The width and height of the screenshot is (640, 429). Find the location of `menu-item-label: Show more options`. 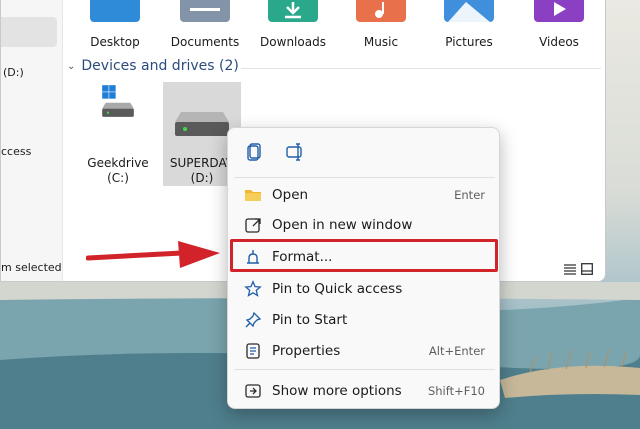

menu-item-label: Show more options is located at coordinates (337, 391).